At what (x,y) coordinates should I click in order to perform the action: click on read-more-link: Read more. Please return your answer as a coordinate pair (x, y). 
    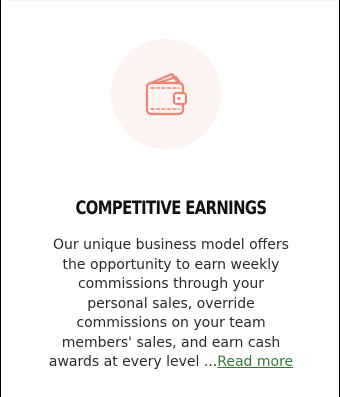
    Looking at the image, I should click on (255, 362).